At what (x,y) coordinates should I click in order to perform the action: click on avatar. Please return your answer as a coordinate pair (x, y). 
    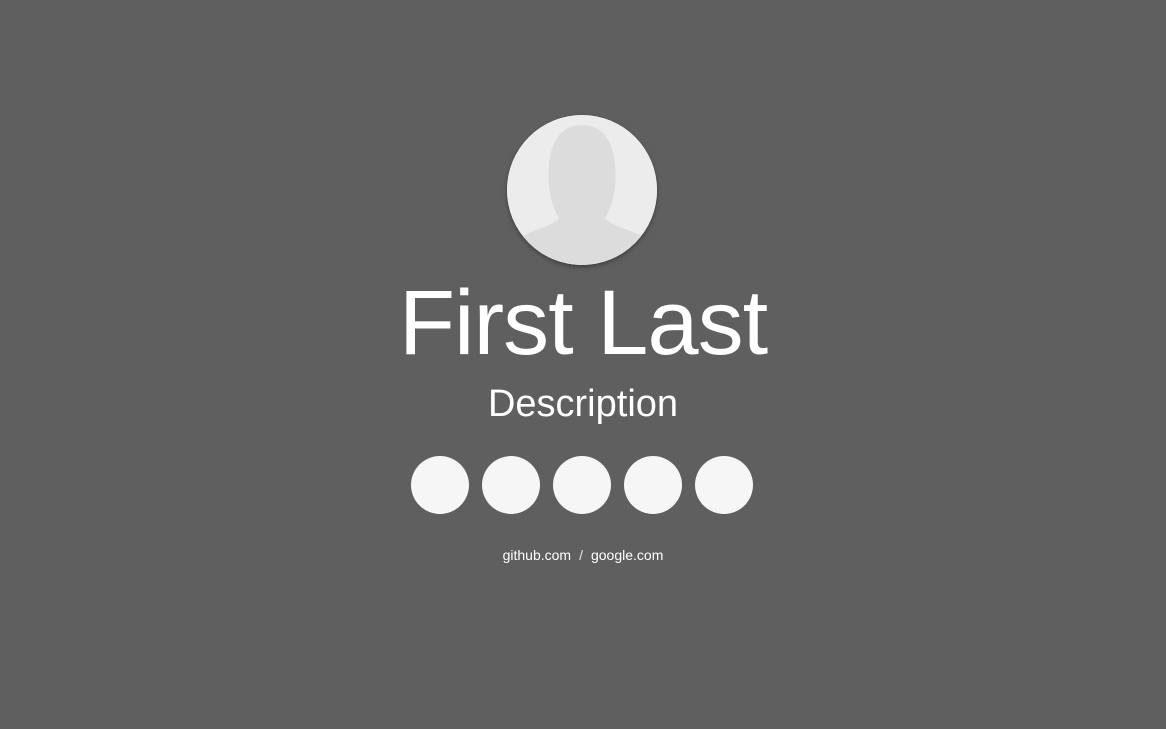
    Looking at the image, I should click on (582, 190).